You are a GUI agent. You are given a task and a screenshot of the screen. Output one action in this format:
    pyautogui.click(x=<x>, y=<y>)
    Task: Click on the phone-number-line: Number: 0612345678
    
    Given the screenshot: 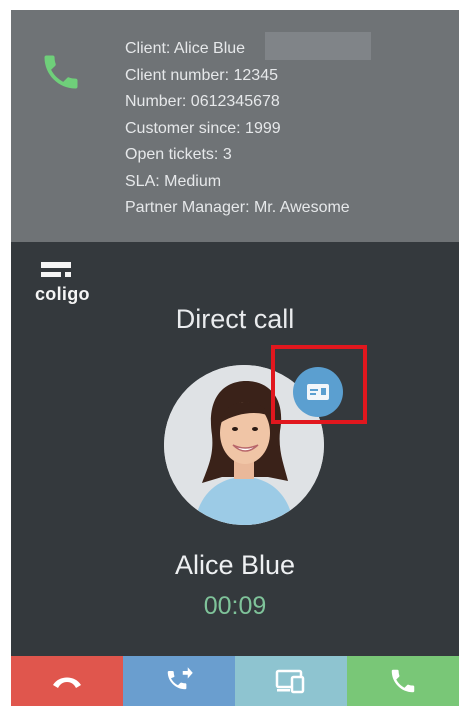 What is the action you would take?
    pyautogui.click(x=202, y=101)
    